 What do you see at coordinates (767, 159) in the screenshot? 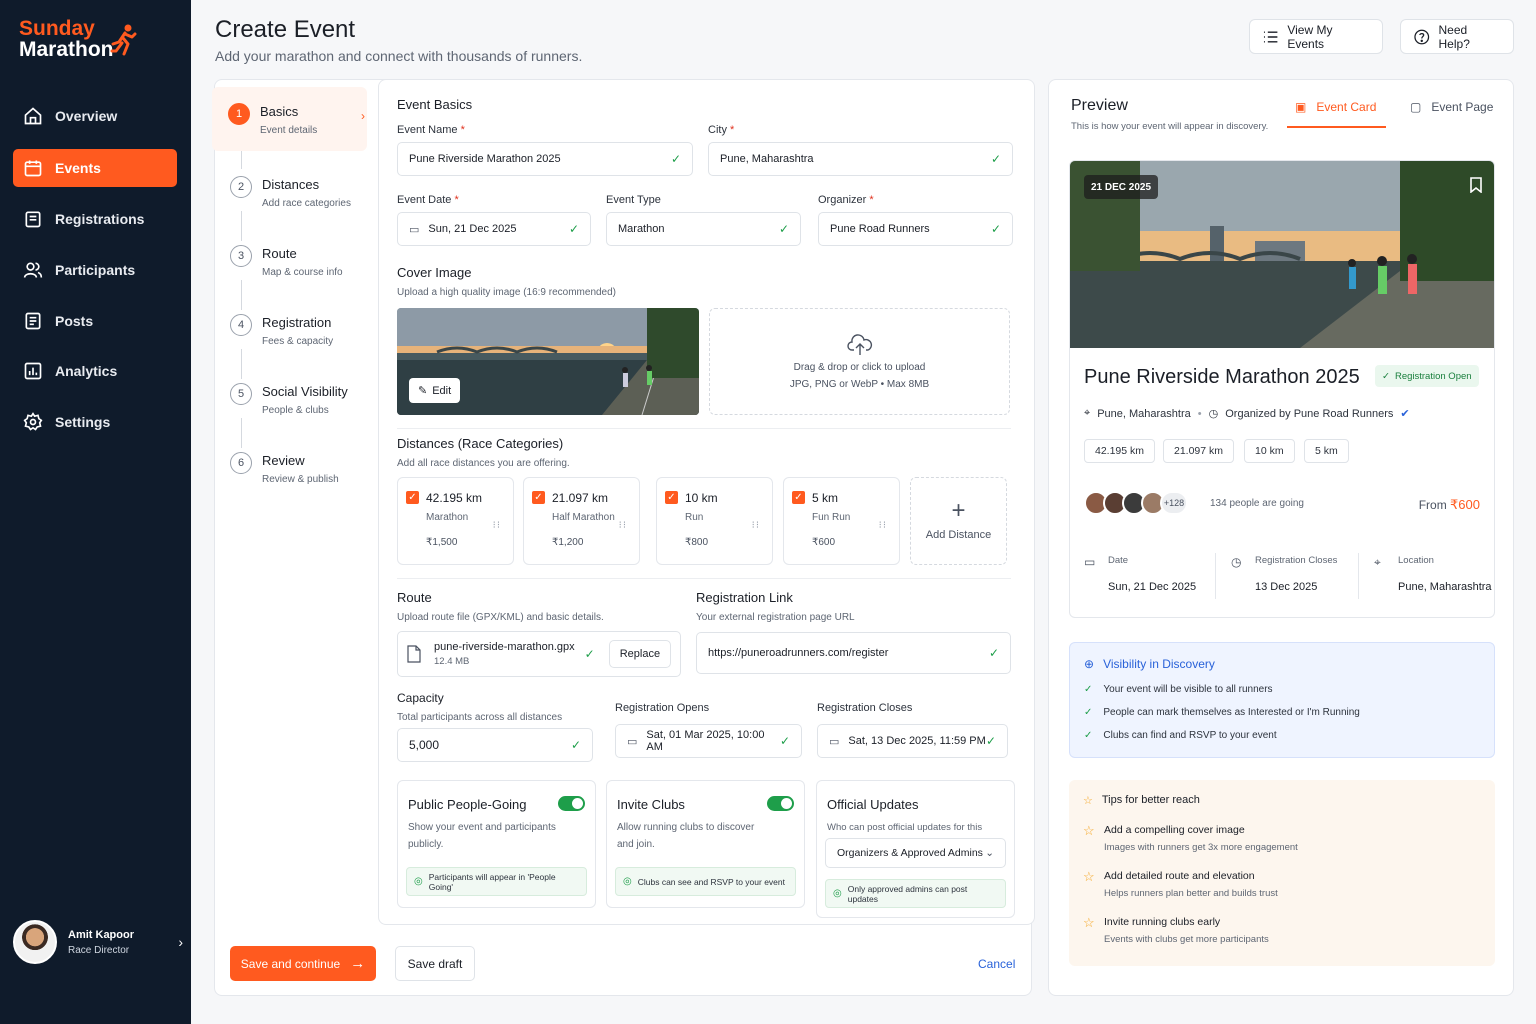
I see `city-value: Pune, Maharashtra` at bounding box center [767, 159].